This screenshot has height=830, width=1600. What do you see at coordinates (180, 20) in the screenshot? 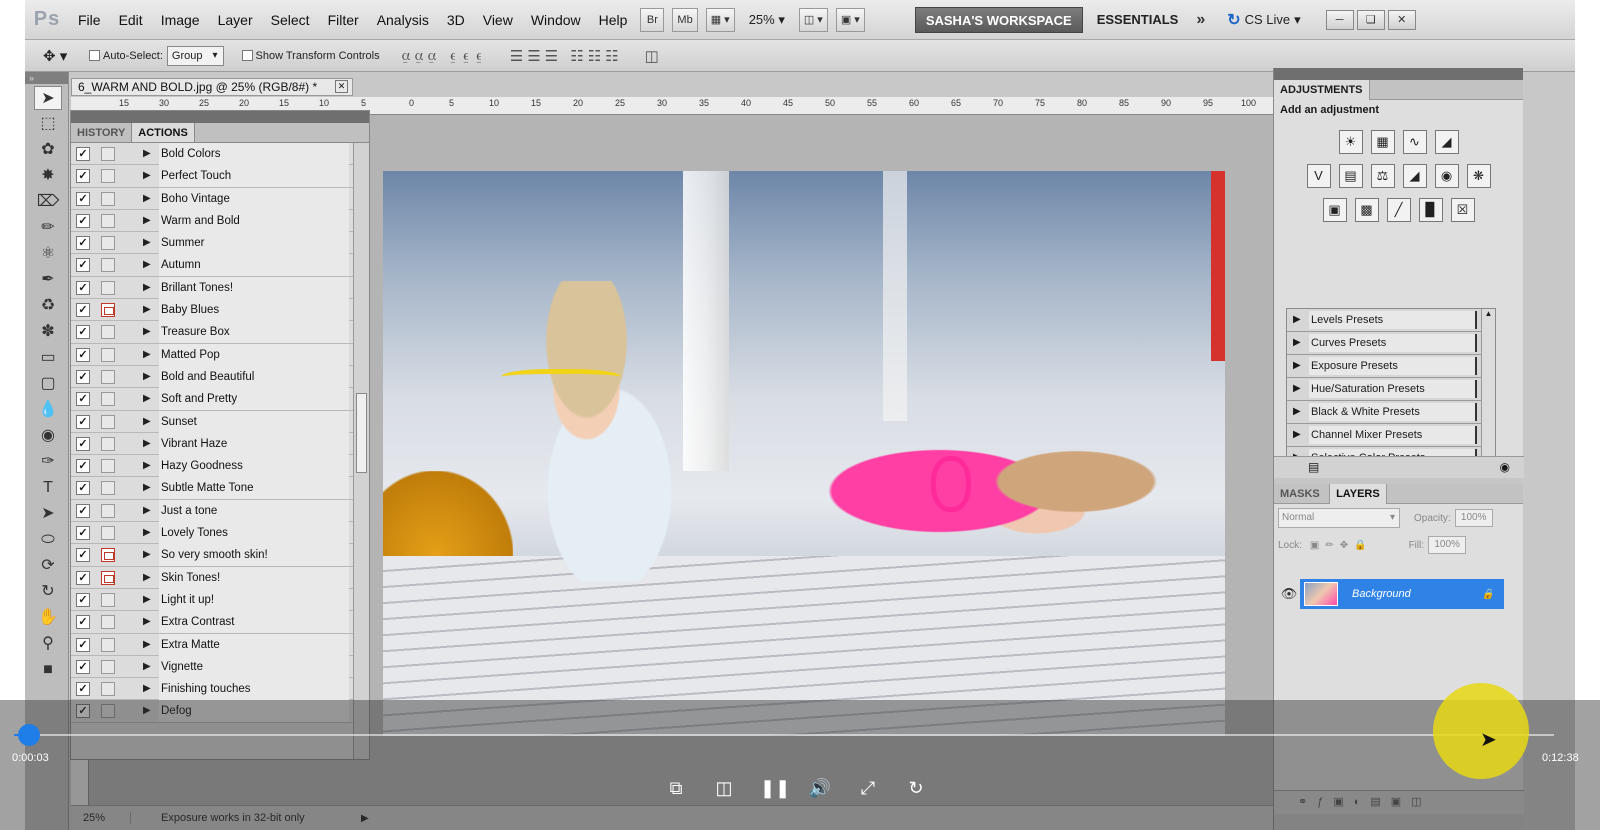
I see `menu-image: Image` at bounding box center [180, 20].